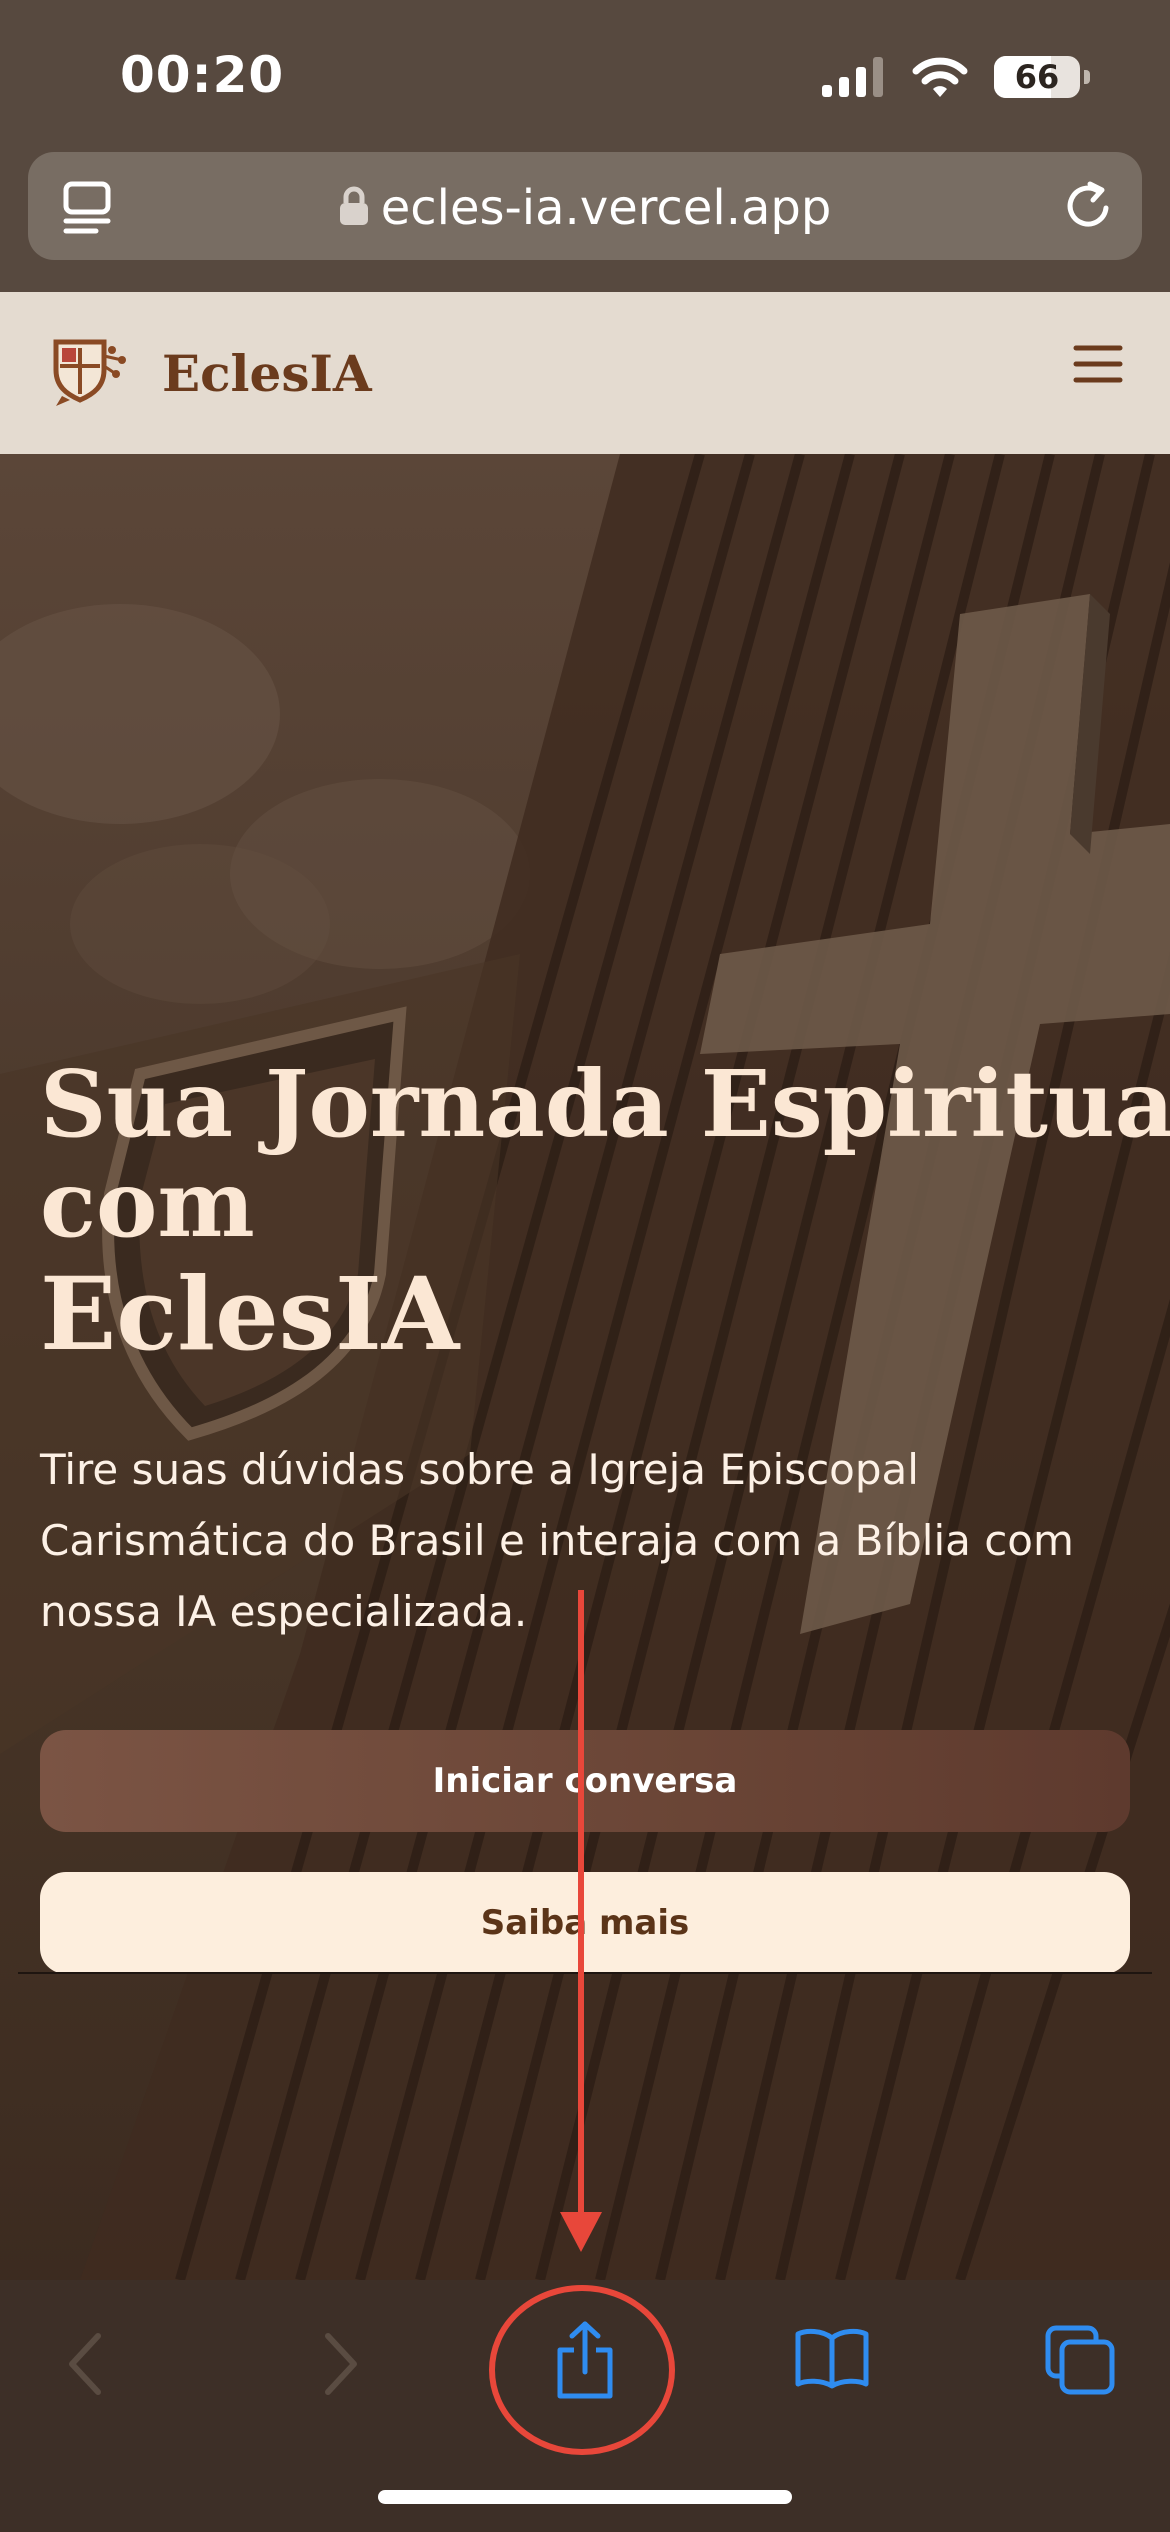  What do you see at coordinates (585, 1781) in the screenshot?
I see `start-conversation-button: Iniciar conversa` at bounding box center [585, 1781].